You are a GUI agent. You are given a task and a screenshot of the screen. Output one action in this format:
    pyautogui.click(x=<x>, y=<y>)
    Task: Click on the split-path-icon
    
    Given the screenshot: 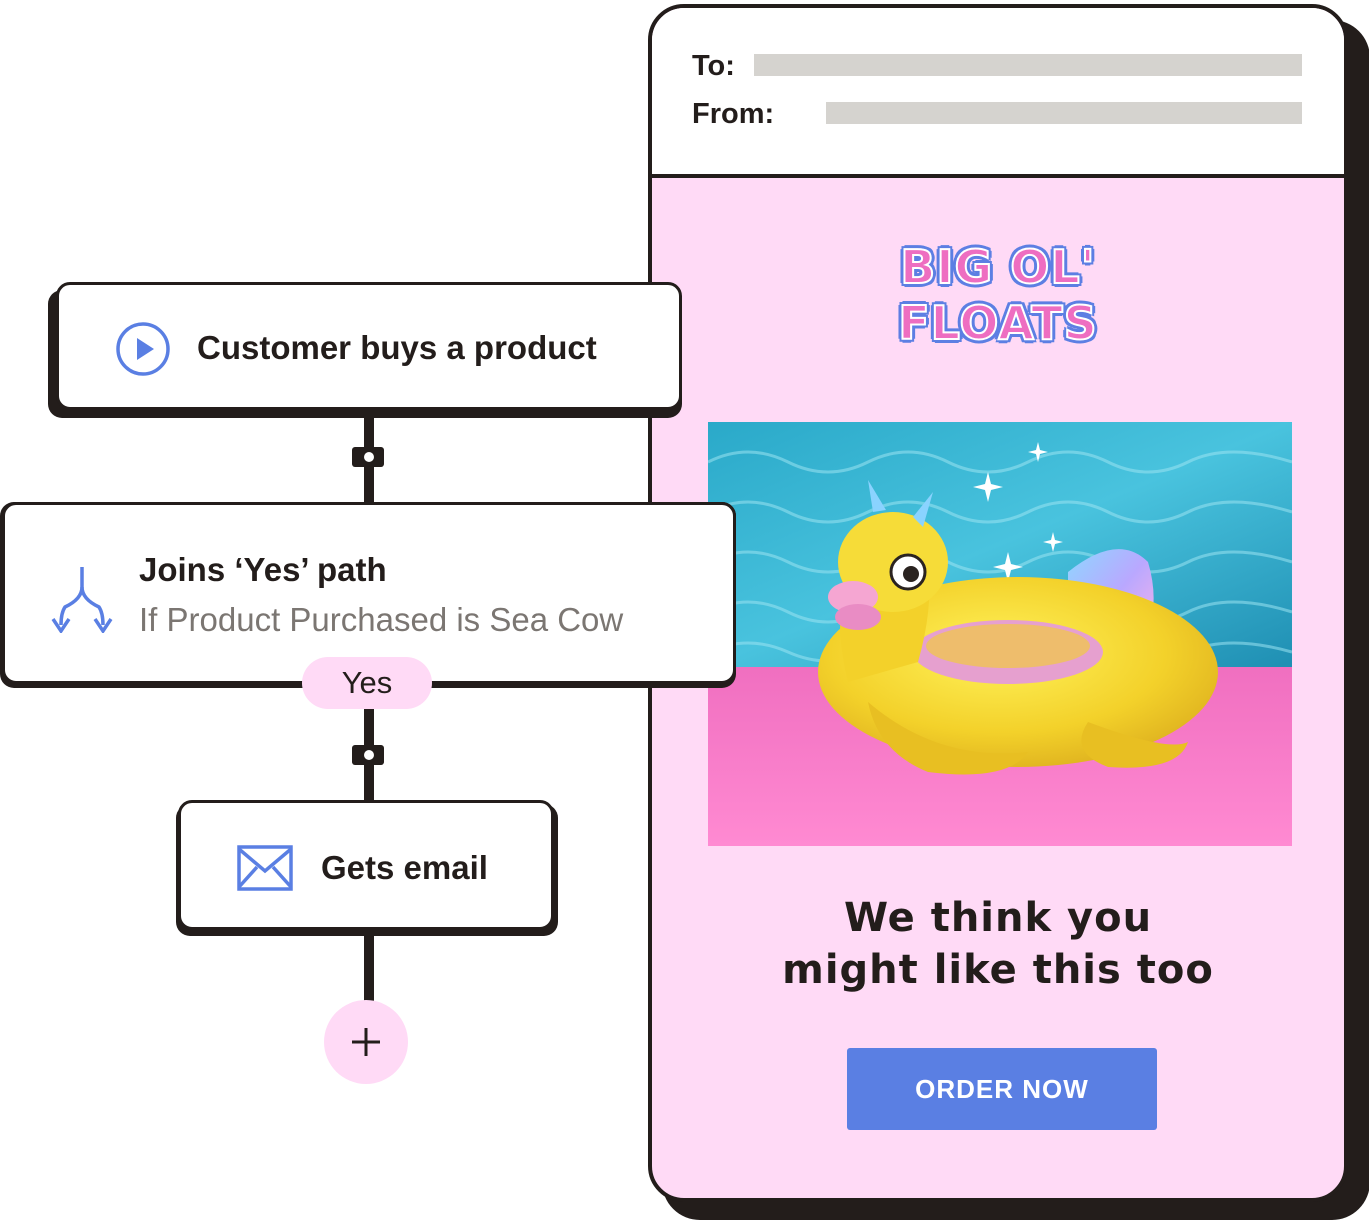 What is the action you would take?
    pyautogui.click(x=82, y=600)
    